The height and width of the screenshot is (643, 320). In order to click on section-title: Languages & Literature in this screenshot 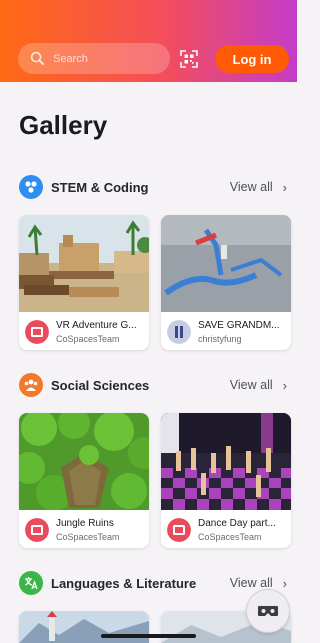, I will do `click(124, 583)`.